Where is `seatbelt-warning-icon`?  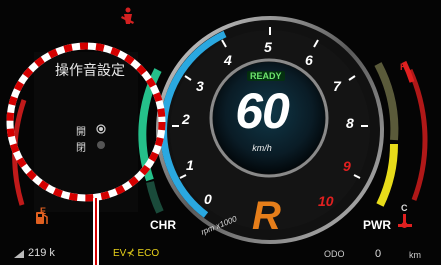
seatbelt-warning-icon is located at coordinates (127, 15).